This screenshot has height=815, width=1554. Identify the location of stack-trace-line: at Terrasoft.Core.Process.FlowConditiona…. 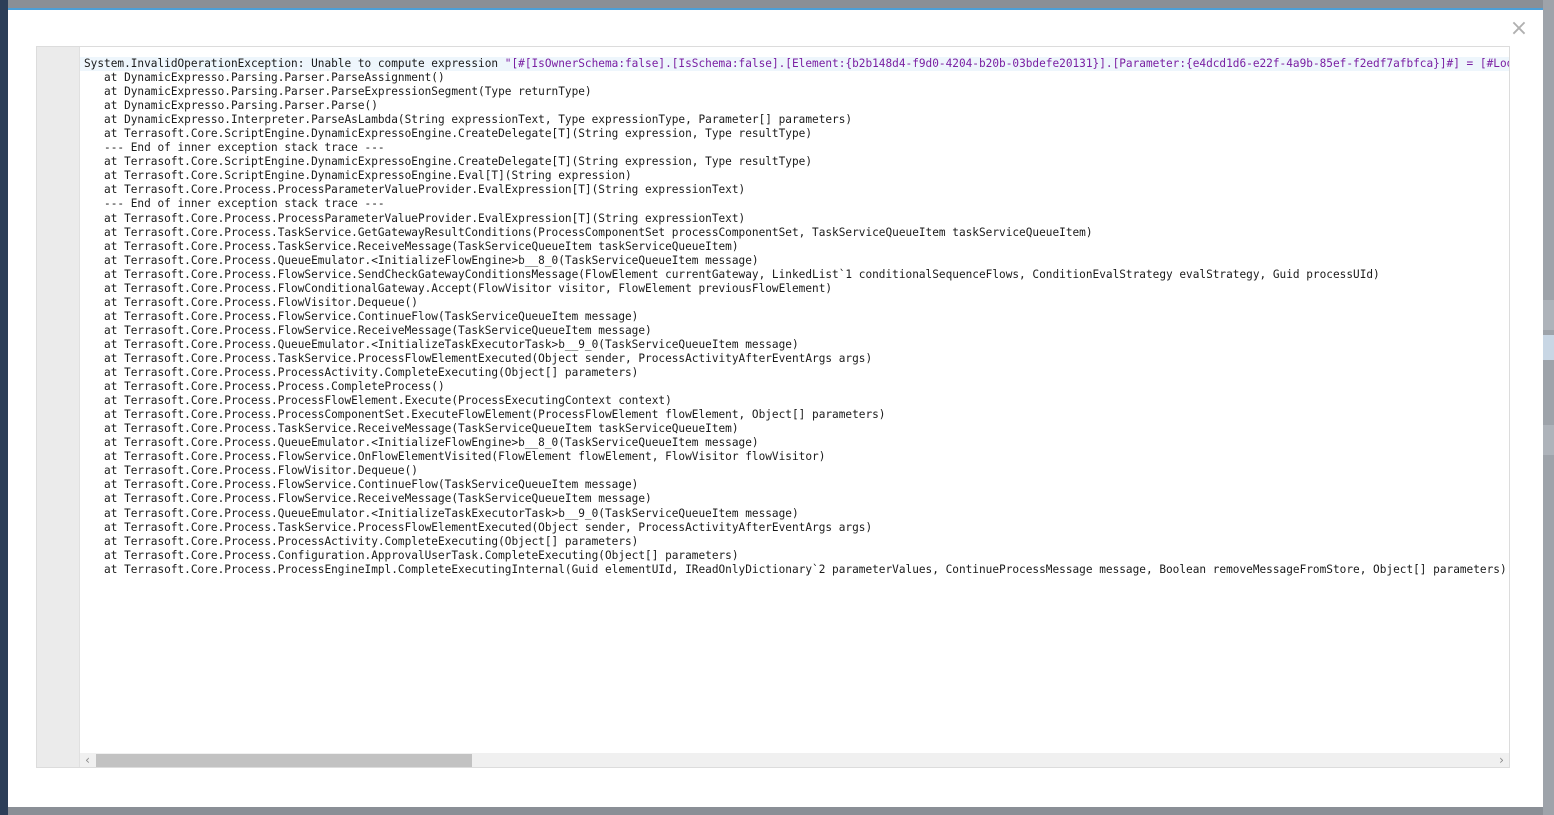
(458, 288).